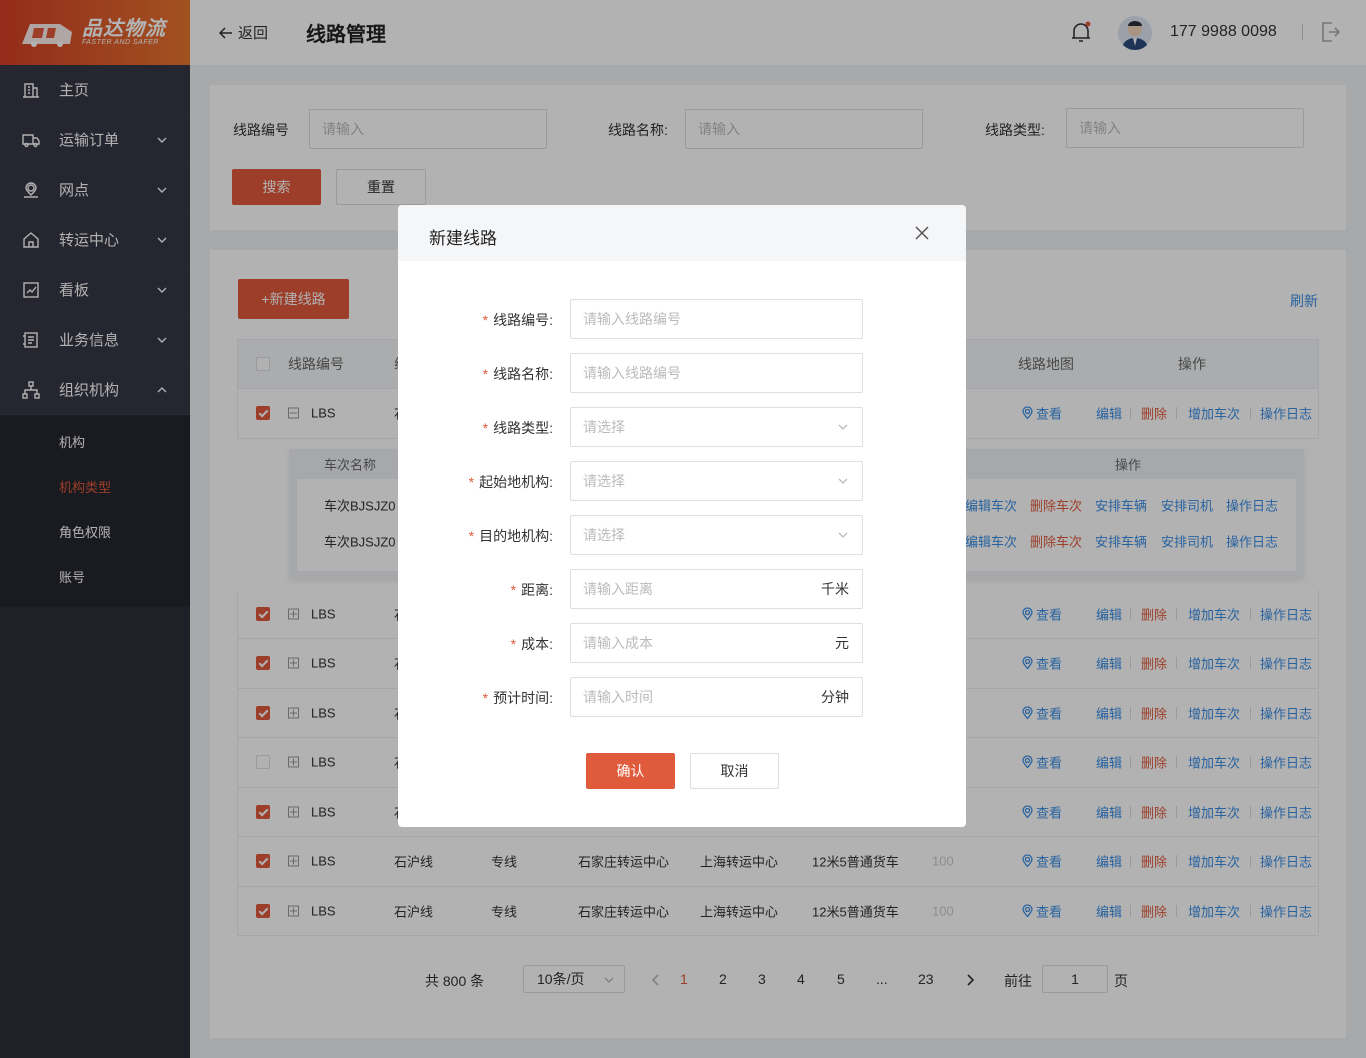 This screenshot has width=1366, height=1058. I want to click on field-label: * 线路名称:, so click(518, 374).